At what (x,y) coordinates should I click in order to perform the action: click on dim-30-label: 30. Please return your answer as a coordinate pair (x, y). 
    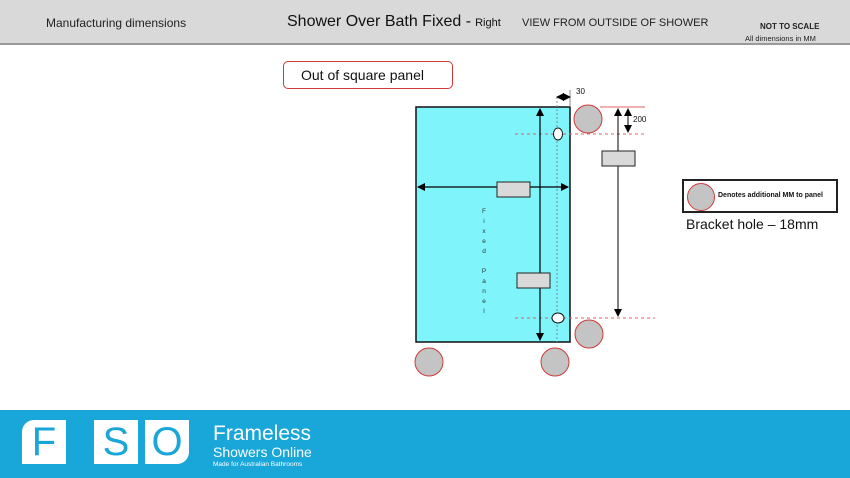
    Looking at the image, I should click on (580, 91).